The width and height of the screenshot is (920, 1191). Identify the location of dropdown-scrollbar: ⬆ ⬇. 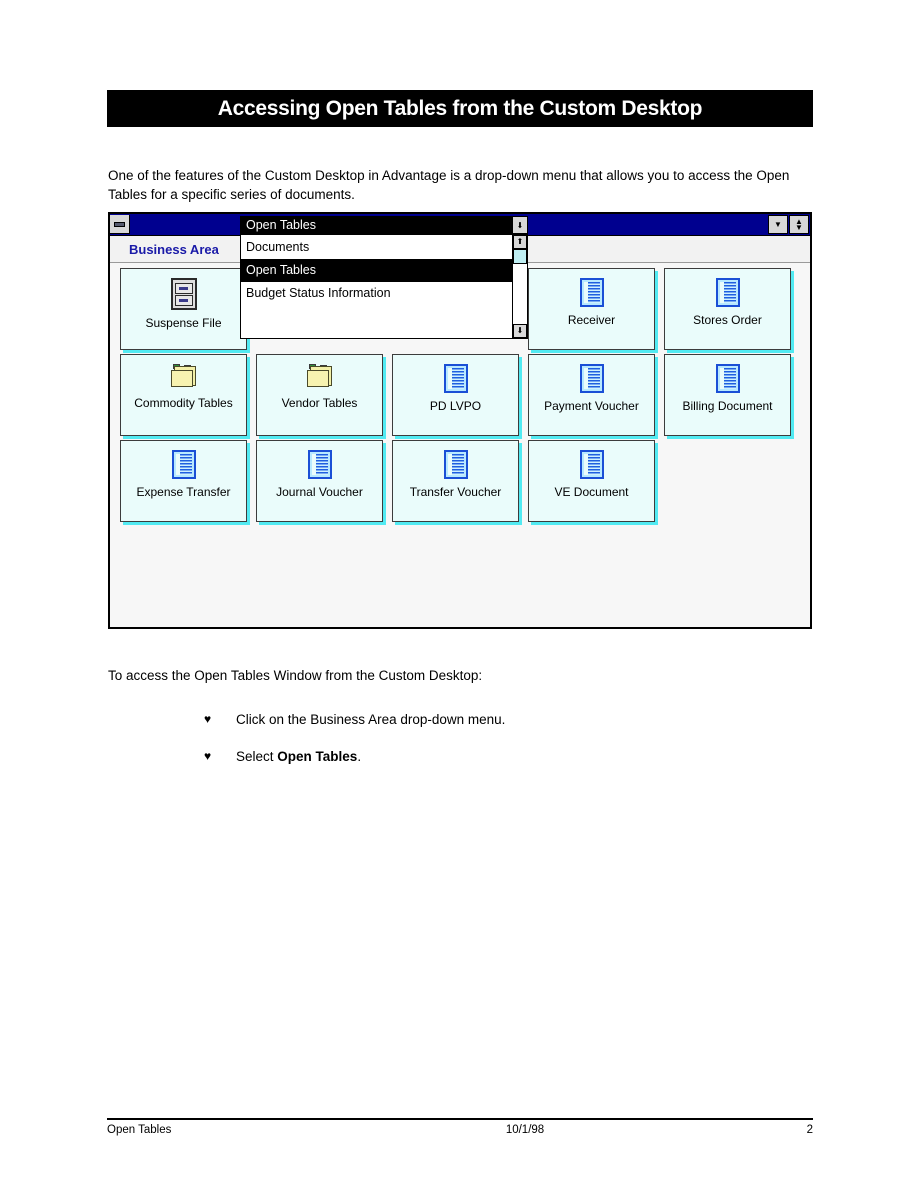
(519, 286).